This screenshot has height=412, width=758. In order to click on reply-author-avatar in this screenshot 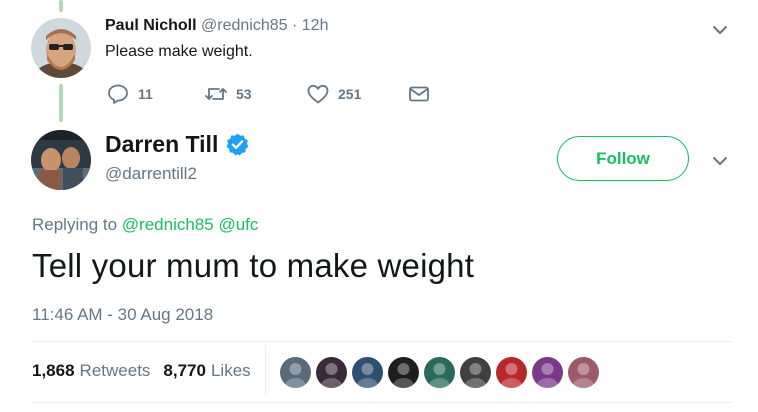, I will do `click(61, 48)`.